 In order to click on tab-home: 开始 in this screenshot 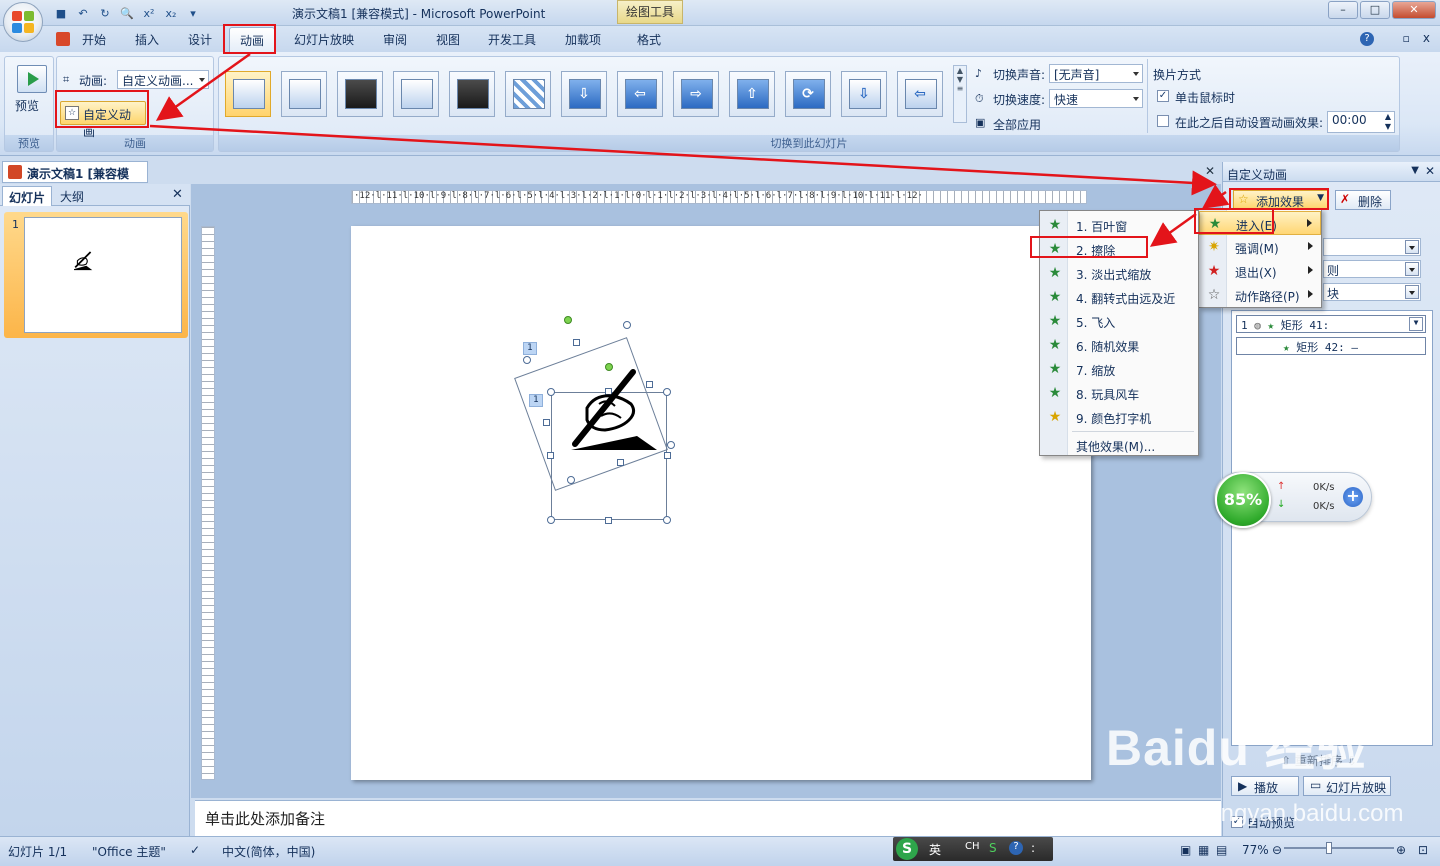, I will do `click(94, 39)`.